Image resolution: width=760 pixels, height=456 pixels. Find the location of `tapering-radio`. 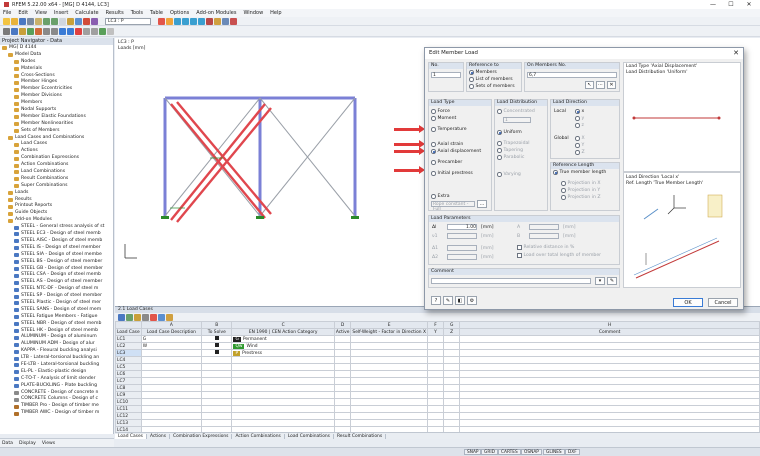

tapering-radio is located at coordinates (499, 150).